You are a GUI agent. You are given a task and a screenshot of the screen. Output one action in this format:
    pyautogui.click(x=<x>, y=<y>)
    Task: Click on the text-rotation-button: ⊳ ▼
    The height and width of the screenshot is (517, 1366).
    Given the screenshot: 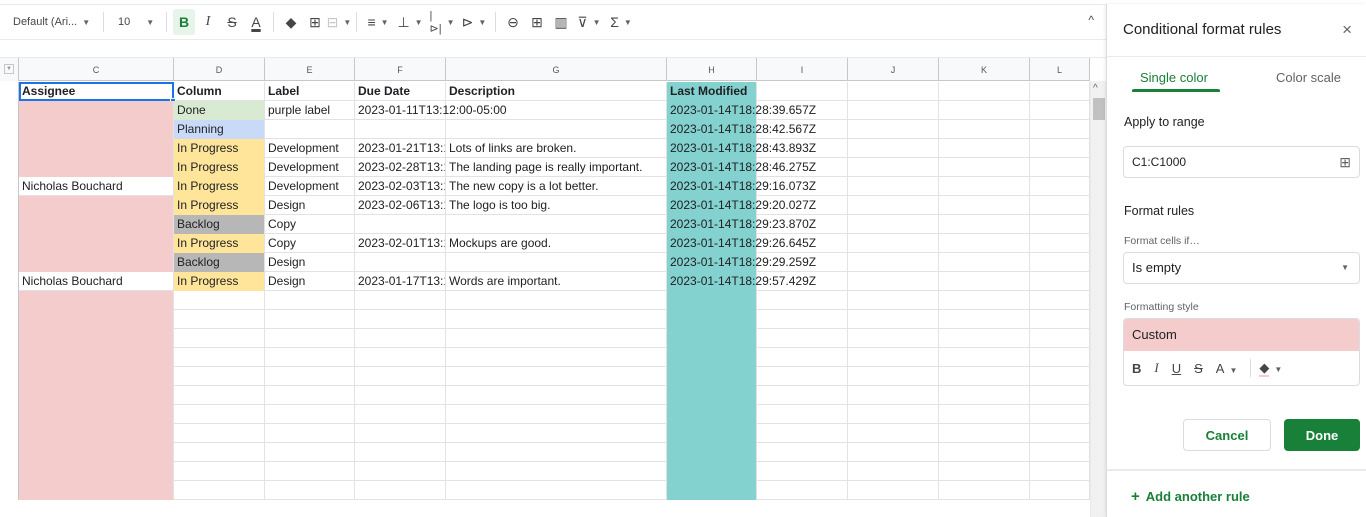 What is the action you would take?
    pyautogui.click(x=474, y=22)
    